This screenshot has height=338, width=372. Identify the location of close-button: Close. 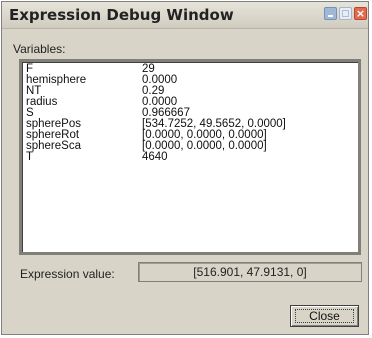
(324, 316).